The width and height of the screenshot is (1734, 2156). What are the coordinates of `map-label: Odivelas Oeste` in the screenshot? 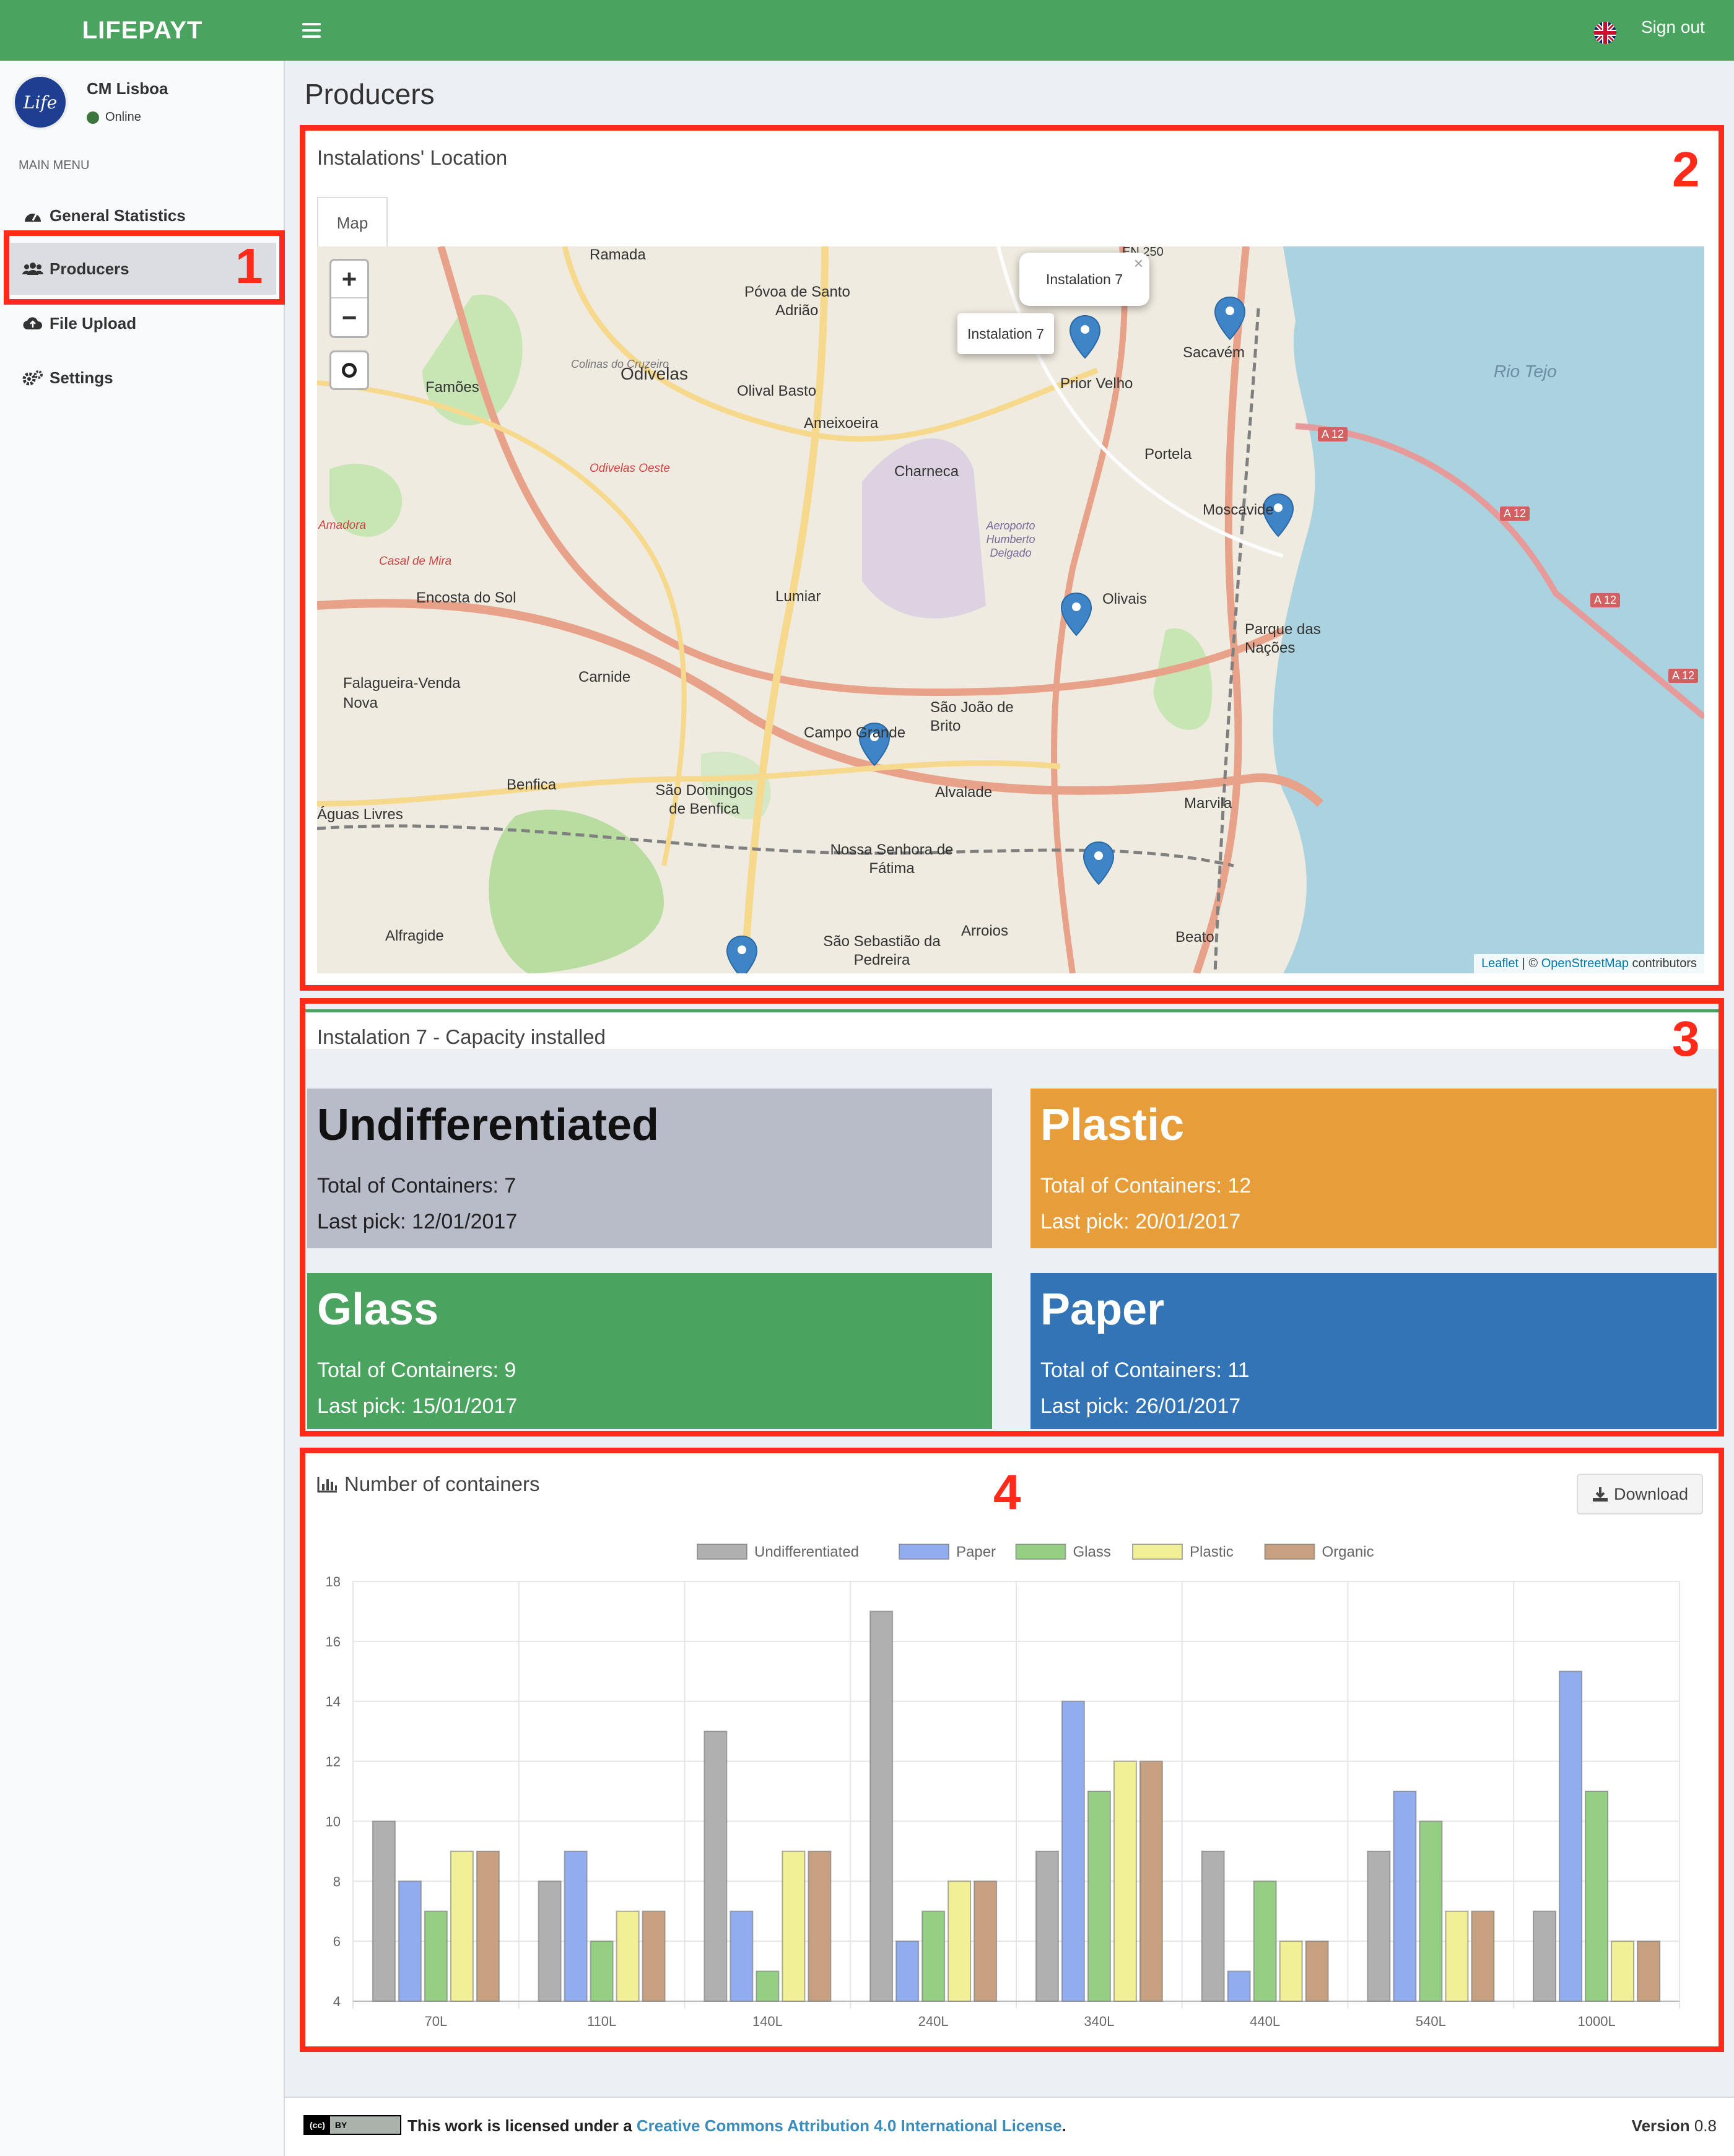 It's located at (630, 468).